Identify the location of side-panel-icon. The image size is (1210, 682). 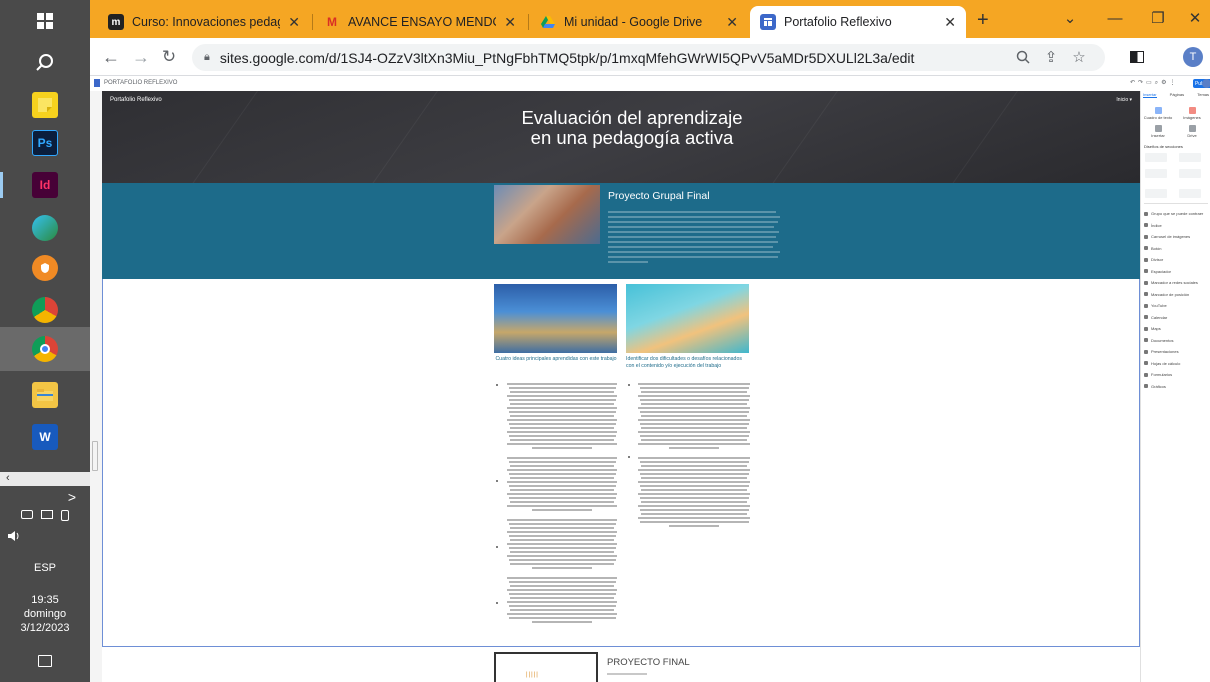
(1137, 57).